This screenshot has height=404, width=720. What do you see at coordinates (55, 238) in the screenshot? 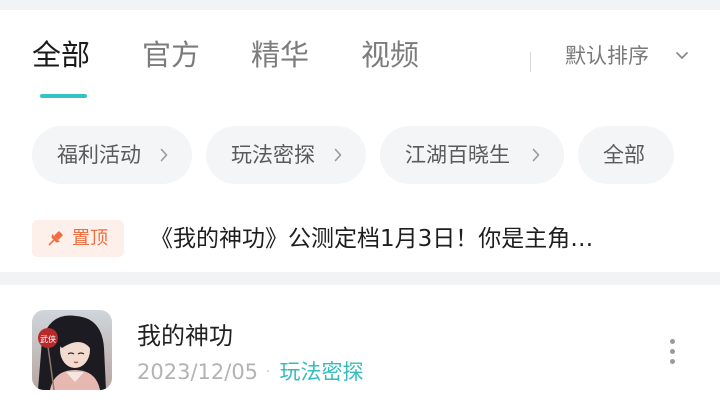
I see `pin-icon` at bounding box center [55, 238].